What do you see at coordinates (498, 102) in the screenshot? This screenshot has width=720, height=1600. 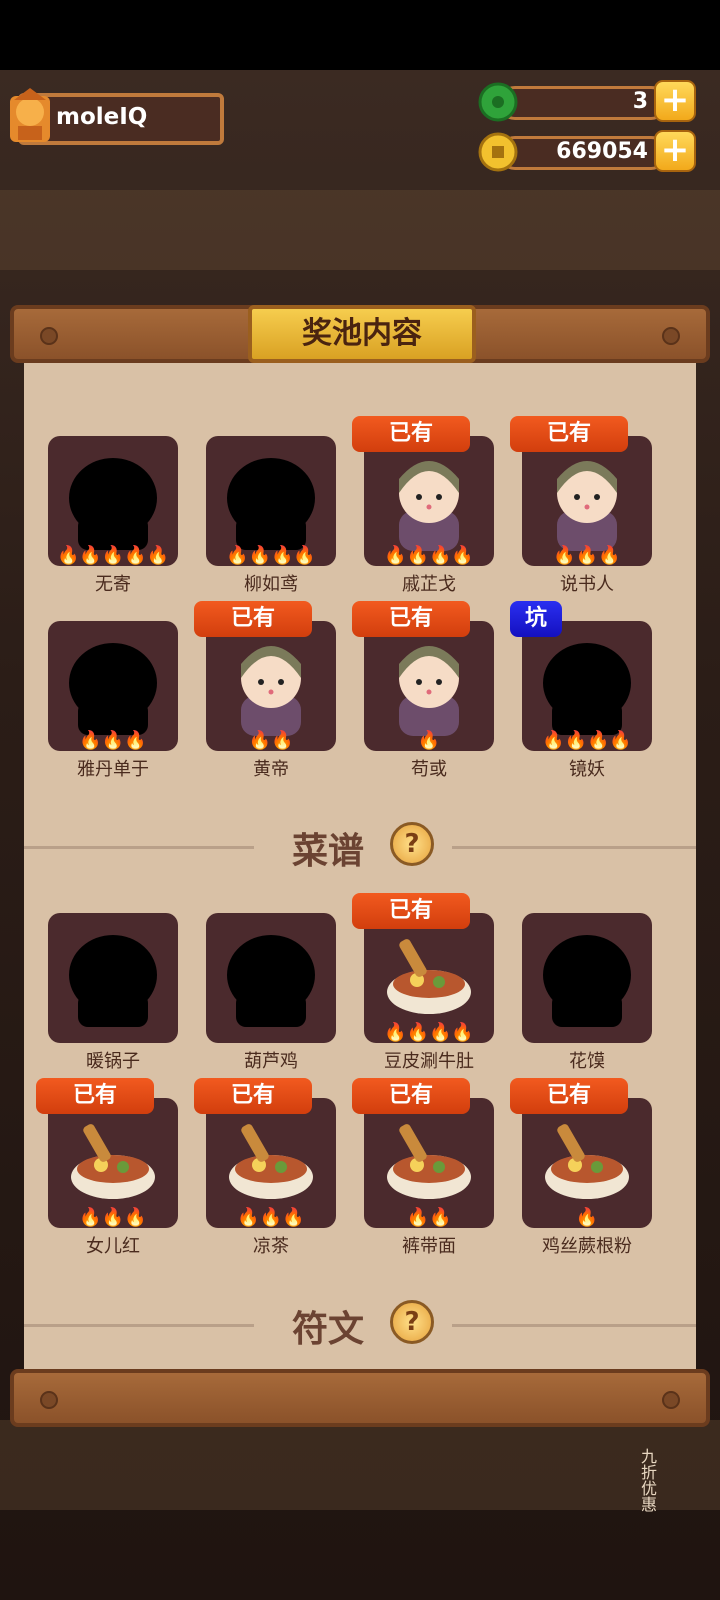 I see `jade-icon` at bounding box center [498, 102].